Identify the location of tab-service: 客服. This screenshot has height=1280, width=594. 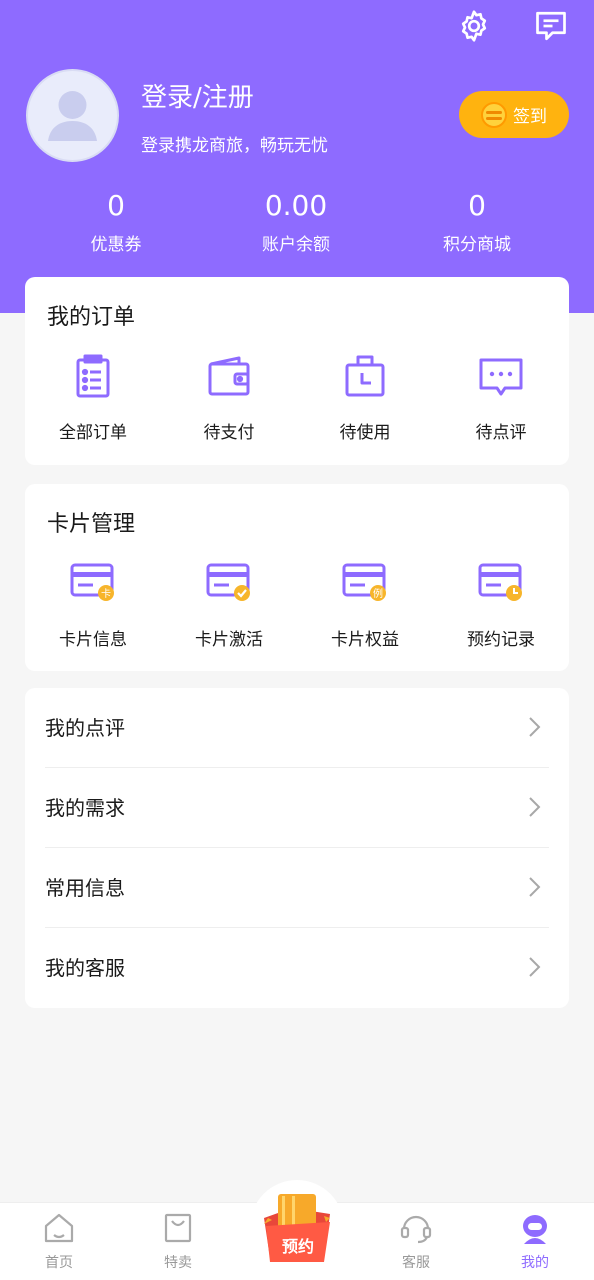
(416, 1241).